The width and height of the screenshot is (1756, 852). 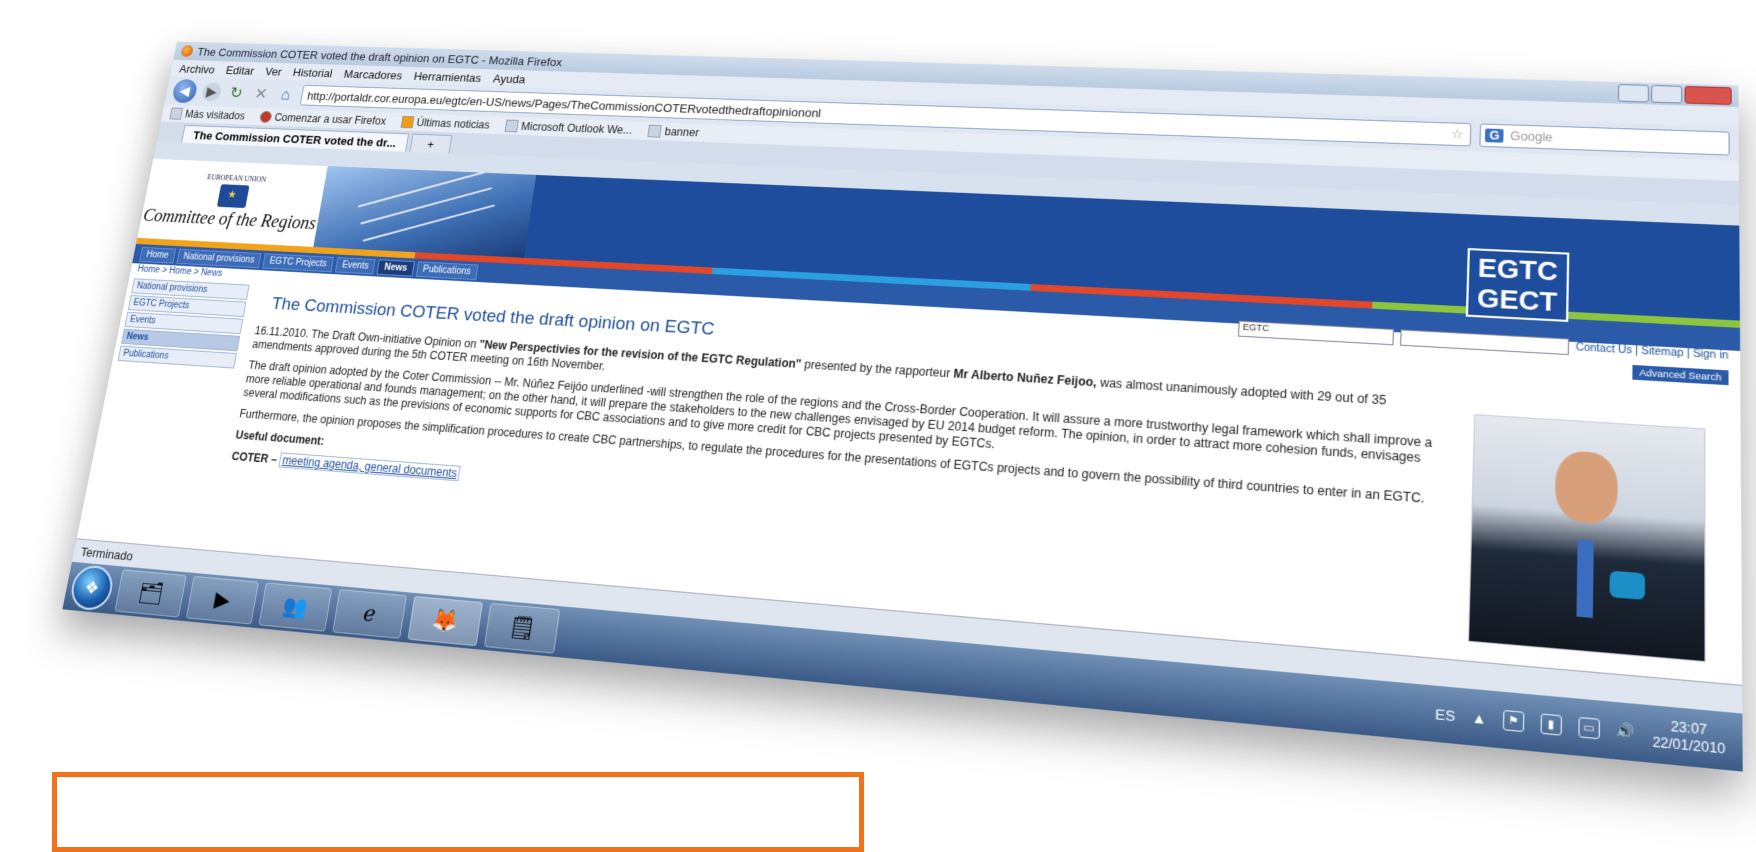 I want to click on bookmark-latest-news: Últimas noticias, so click(x=445, y=123).